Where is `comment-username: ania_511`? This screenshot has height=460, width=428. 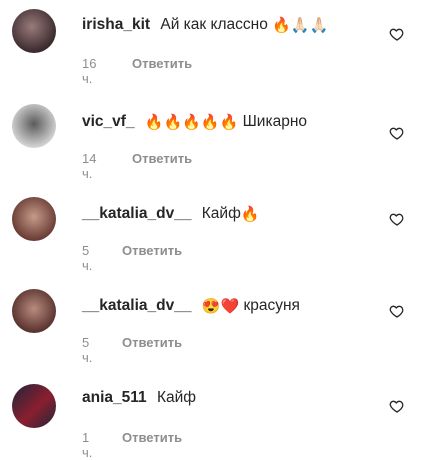
comment-username: ania_511 is located at coordinates (114, 397).